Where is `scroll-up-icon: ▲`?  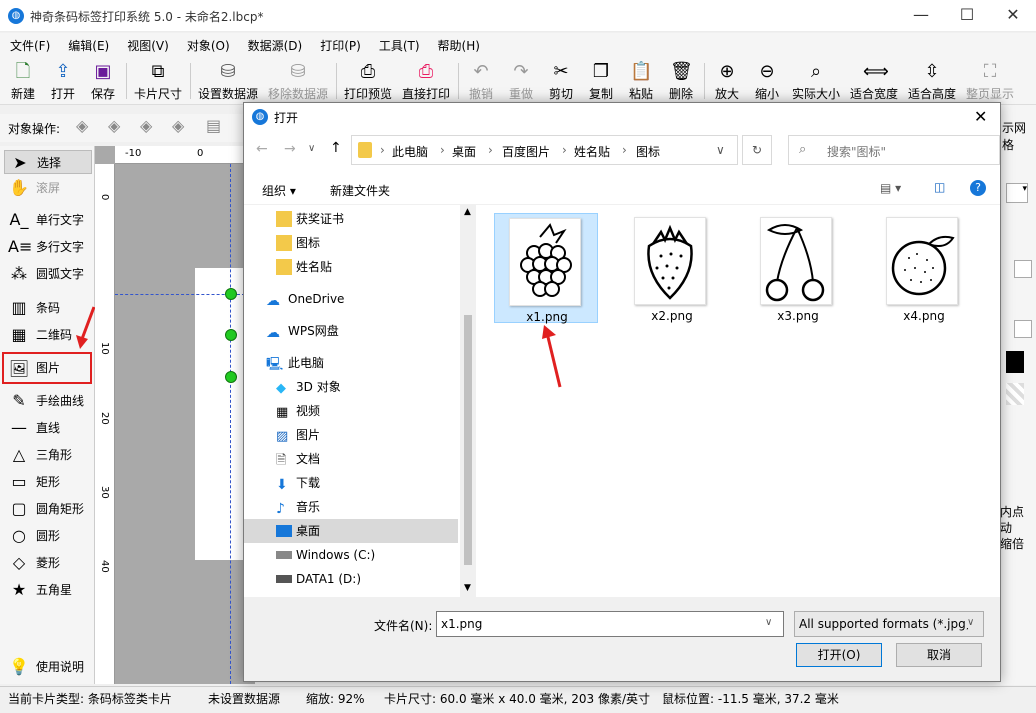 scroll-up-icon: ▲ is located at coordinates (467, 212).